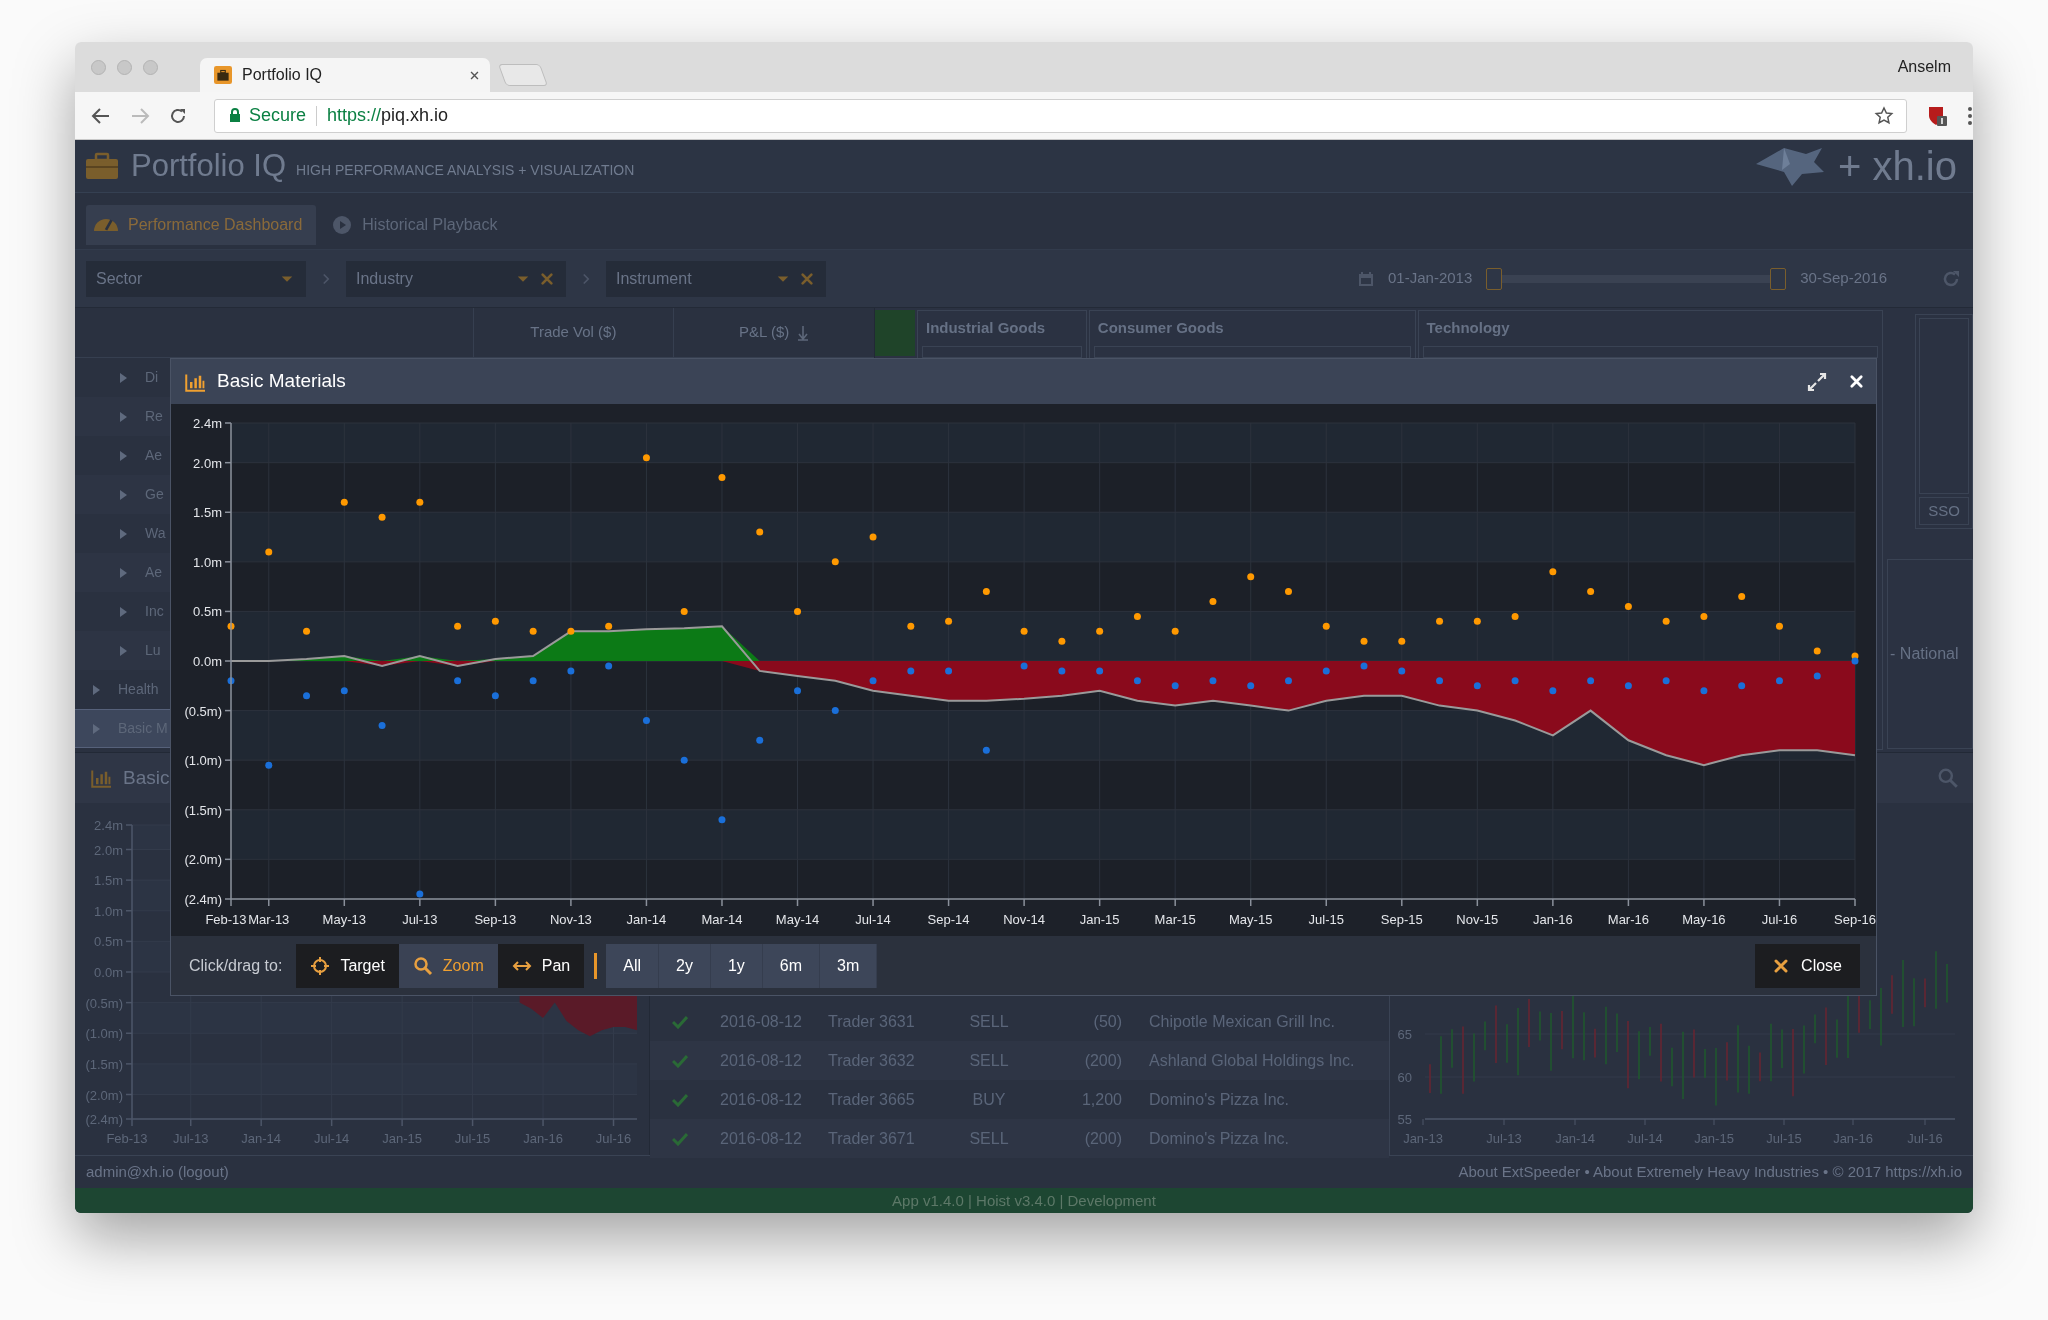 This screenshot has height=1320, width=2048. I want to click on trader-cell-text: Trader 3665, so click(872, 1099).